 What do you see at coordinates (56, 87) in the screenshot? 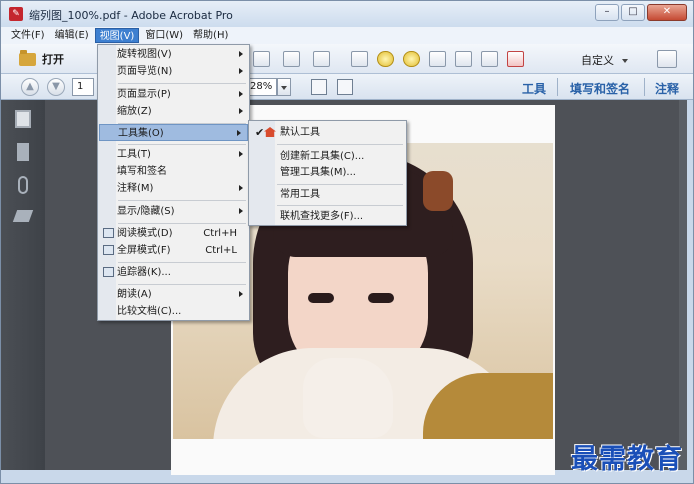
I see `next-page-icon: ▼` at bounding box center [56, 87].